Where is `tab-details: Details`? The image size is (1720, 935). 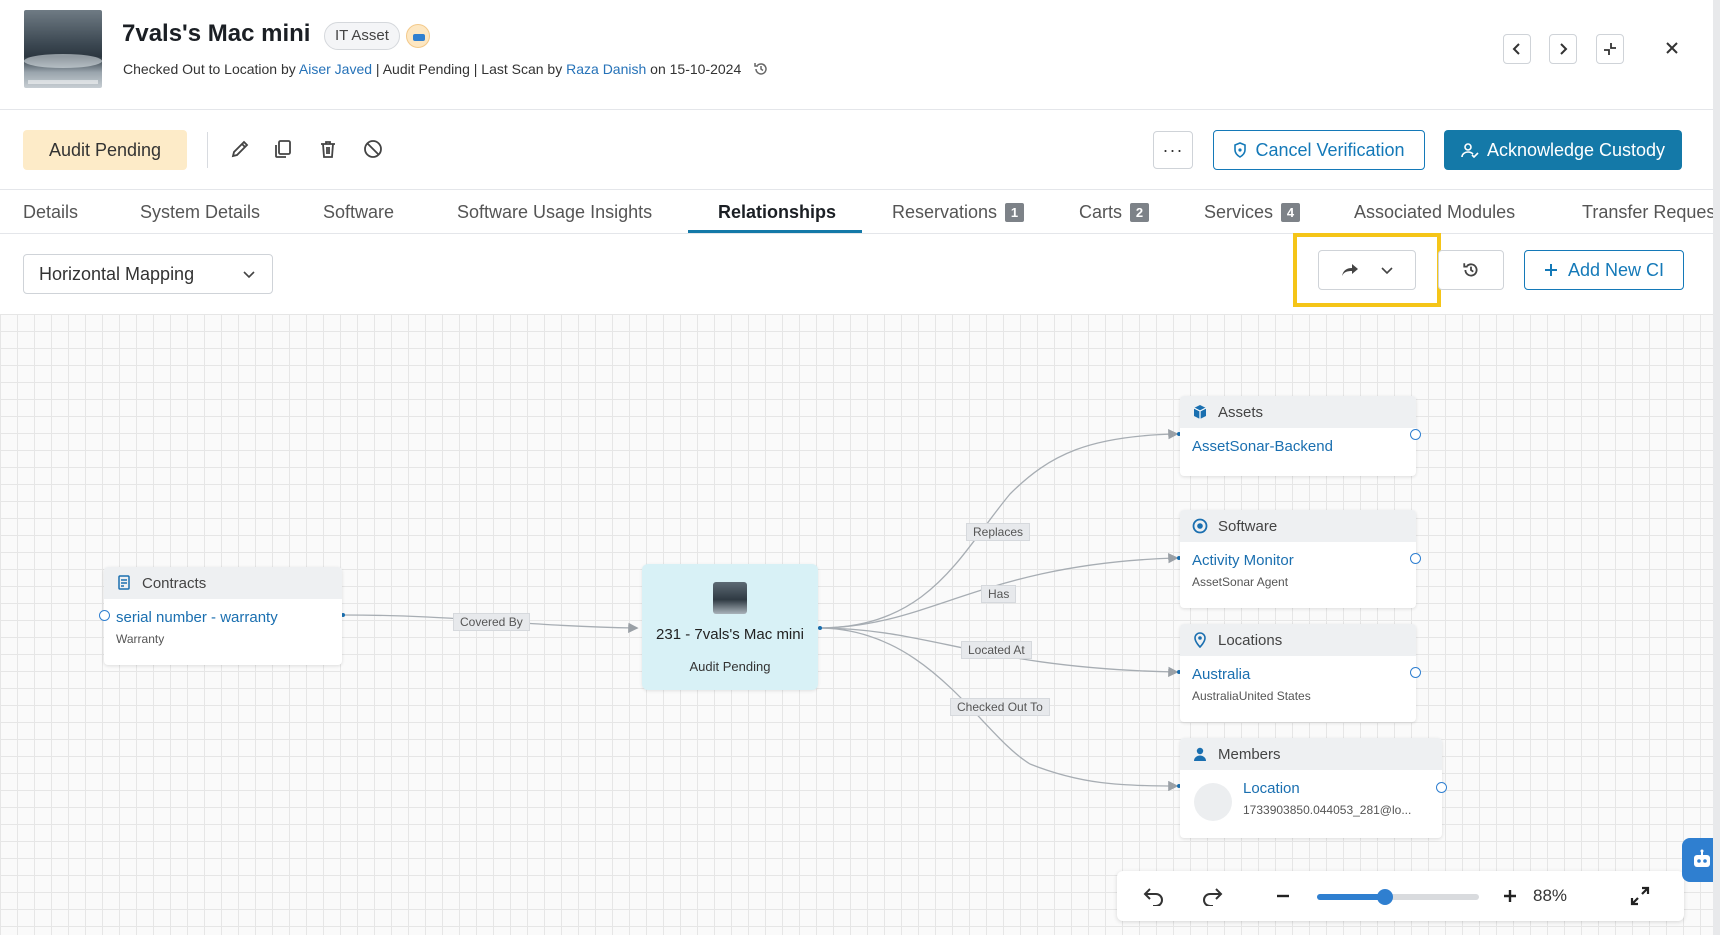 tab-details: Details is located at coordinates (50, 212).